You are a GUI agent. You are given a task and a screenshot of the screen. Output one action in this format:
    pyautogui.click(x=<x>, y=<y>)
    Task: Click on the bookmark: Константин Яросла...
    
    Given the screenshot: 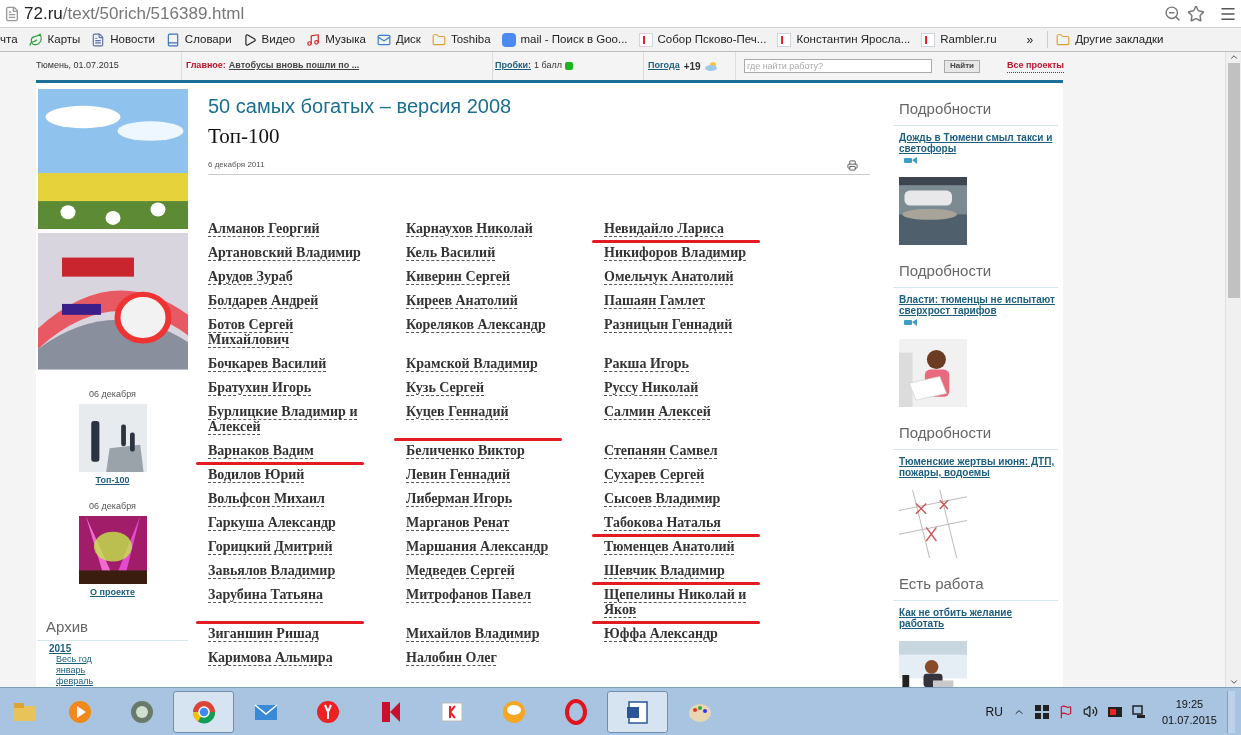 What is the action you would take?
    pyautogui.click(x=844, y=39)
    